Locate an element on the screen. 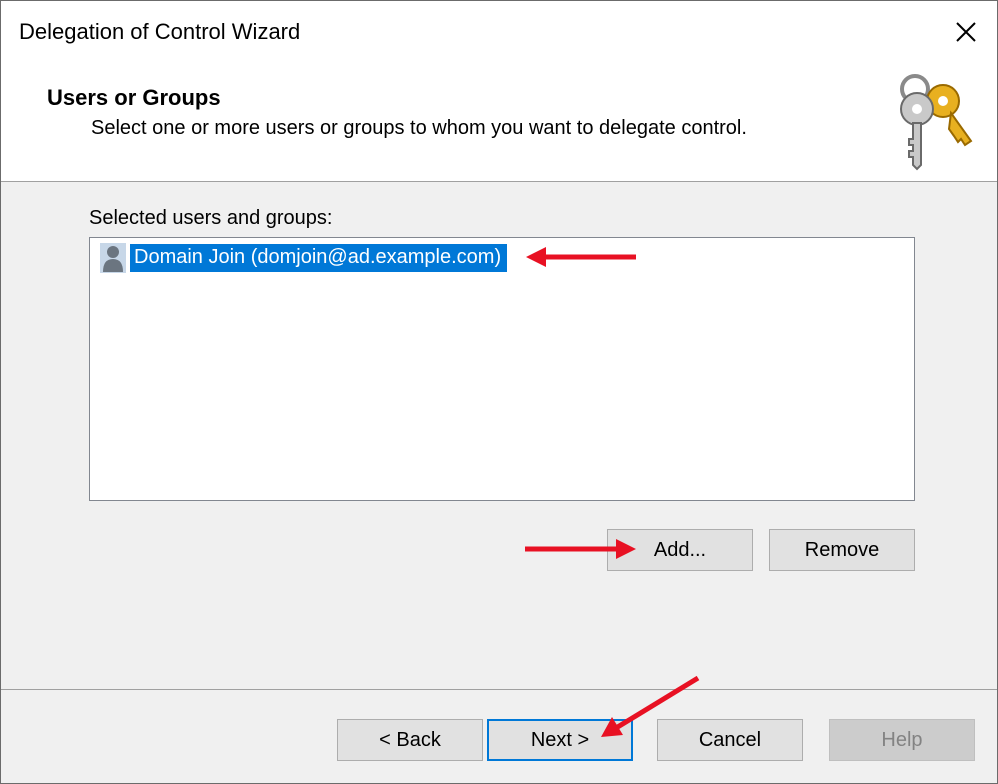 This screenshot has width=998, height=784. keys-icon is located at coordinates (936, 122).